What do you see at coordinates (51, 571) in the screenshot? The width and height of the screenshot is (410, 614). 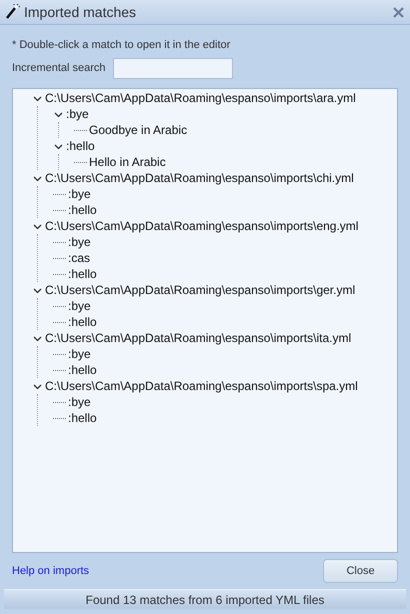 I see `help-link: Help on imports` at bounding box center [51, 571].